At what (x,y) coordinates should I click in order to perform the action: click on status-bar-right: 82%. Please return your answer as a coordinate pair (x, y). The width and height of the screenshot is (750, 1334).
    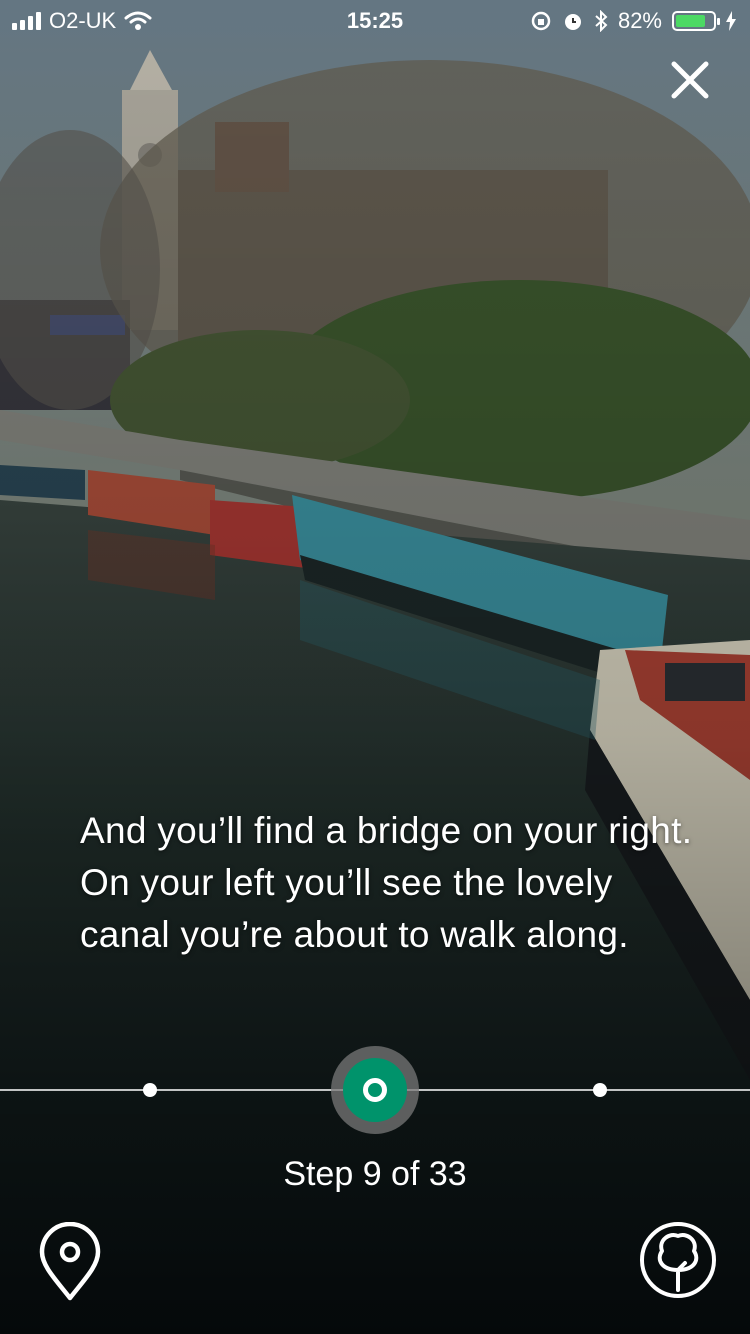
    Looking at the image, I should click on (633, 21).